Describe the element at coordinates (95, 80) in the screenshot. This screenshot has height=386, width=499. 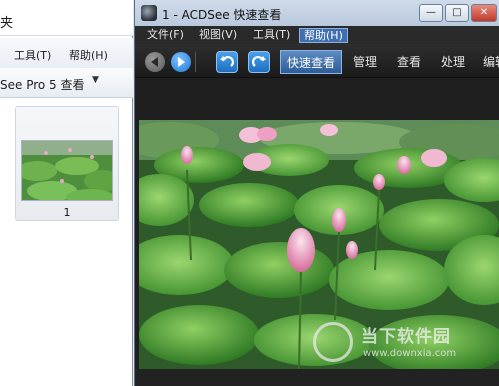
I see `chevron-down-icon: ▼` at that location.